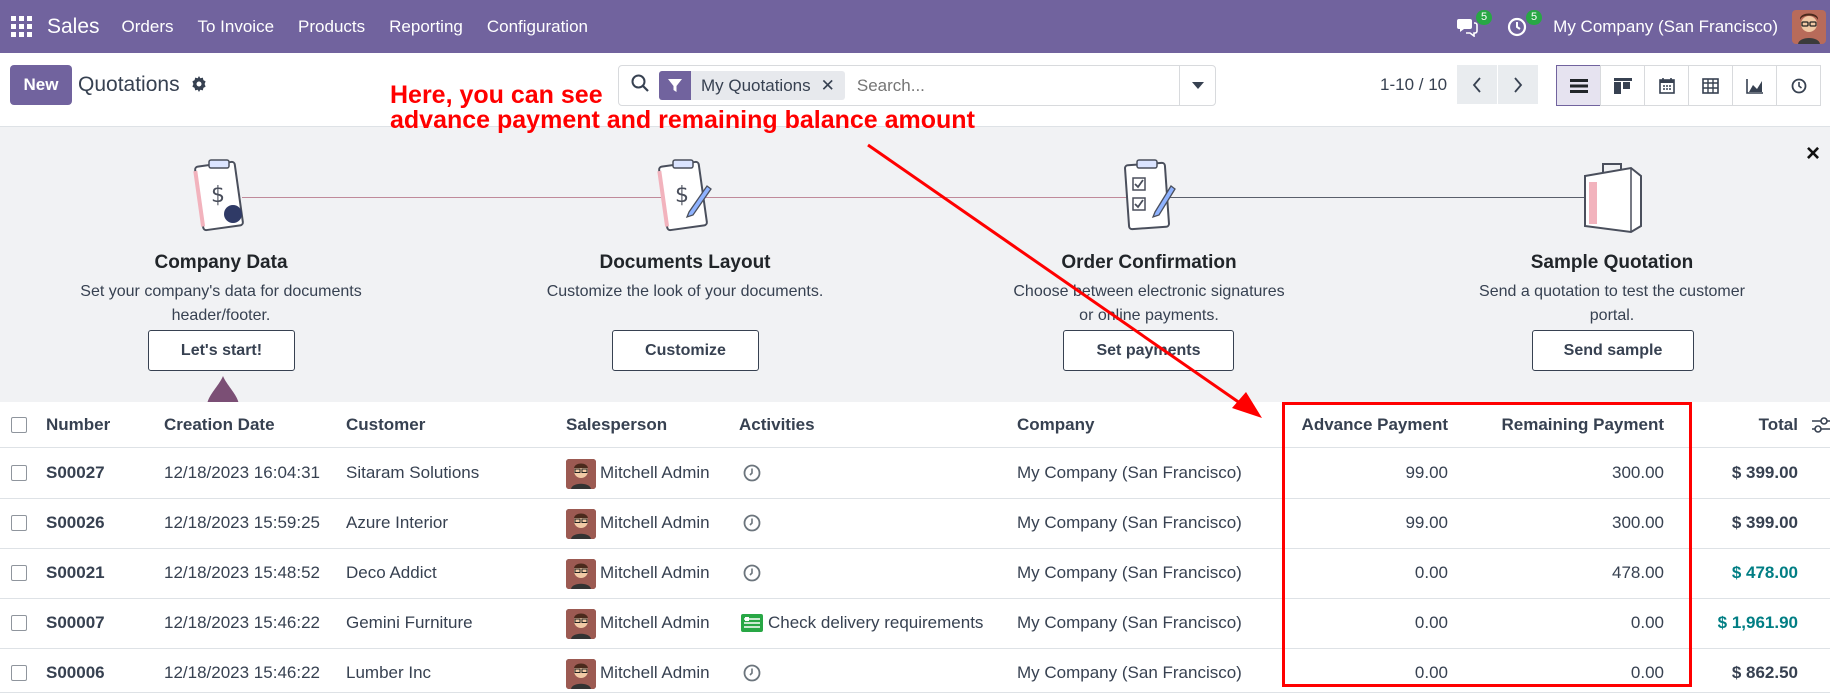  Describe the element at coordinates (752, 625) in the screenshot. I see `delivery-activity-icon` at that location.